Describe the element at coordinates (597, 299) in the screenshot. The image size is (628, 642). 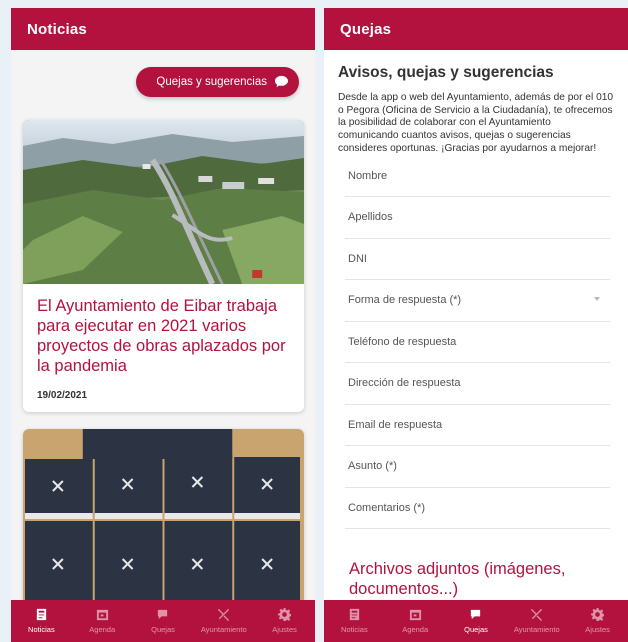
I see `dropdown-caret-icon` at that location.